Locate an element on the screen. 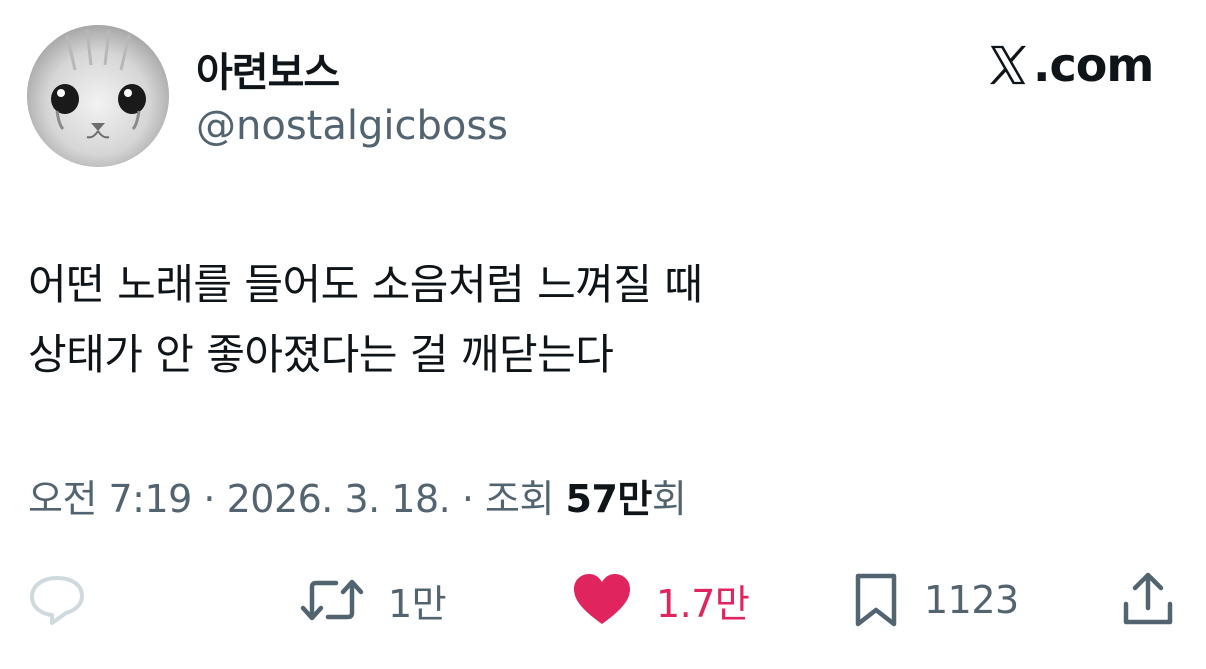 The image size is (1206, 669). heart-icon is located at coordinates (602, 599).